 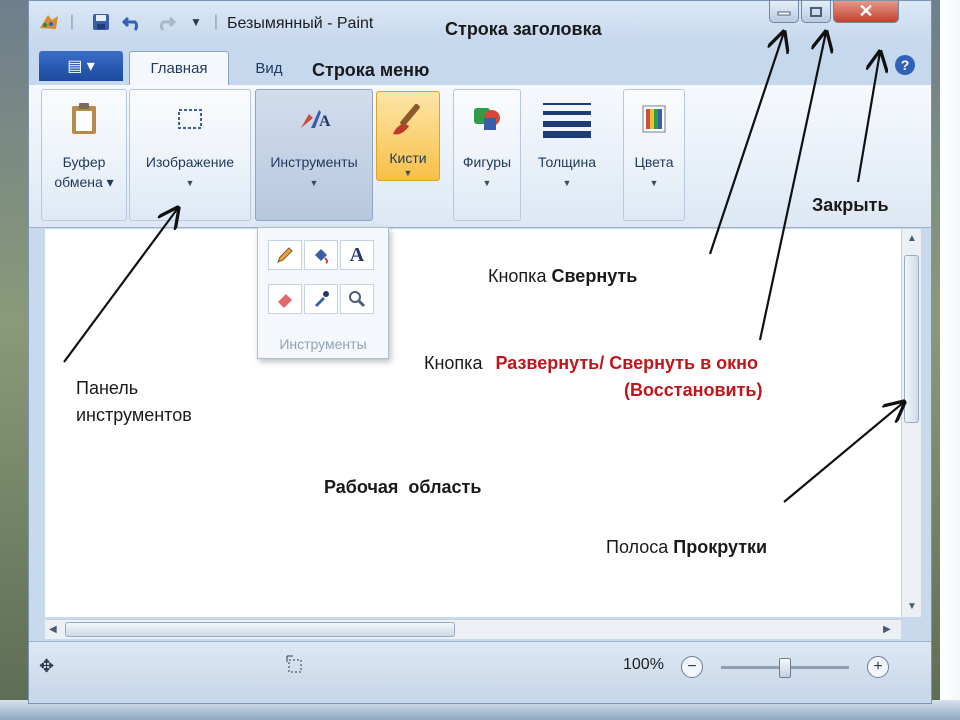 What do you see at coordinates (107, 388) in the screenshot?
I see `toolbar-annotation-line1: Панель` at bounding box center [107, 388].